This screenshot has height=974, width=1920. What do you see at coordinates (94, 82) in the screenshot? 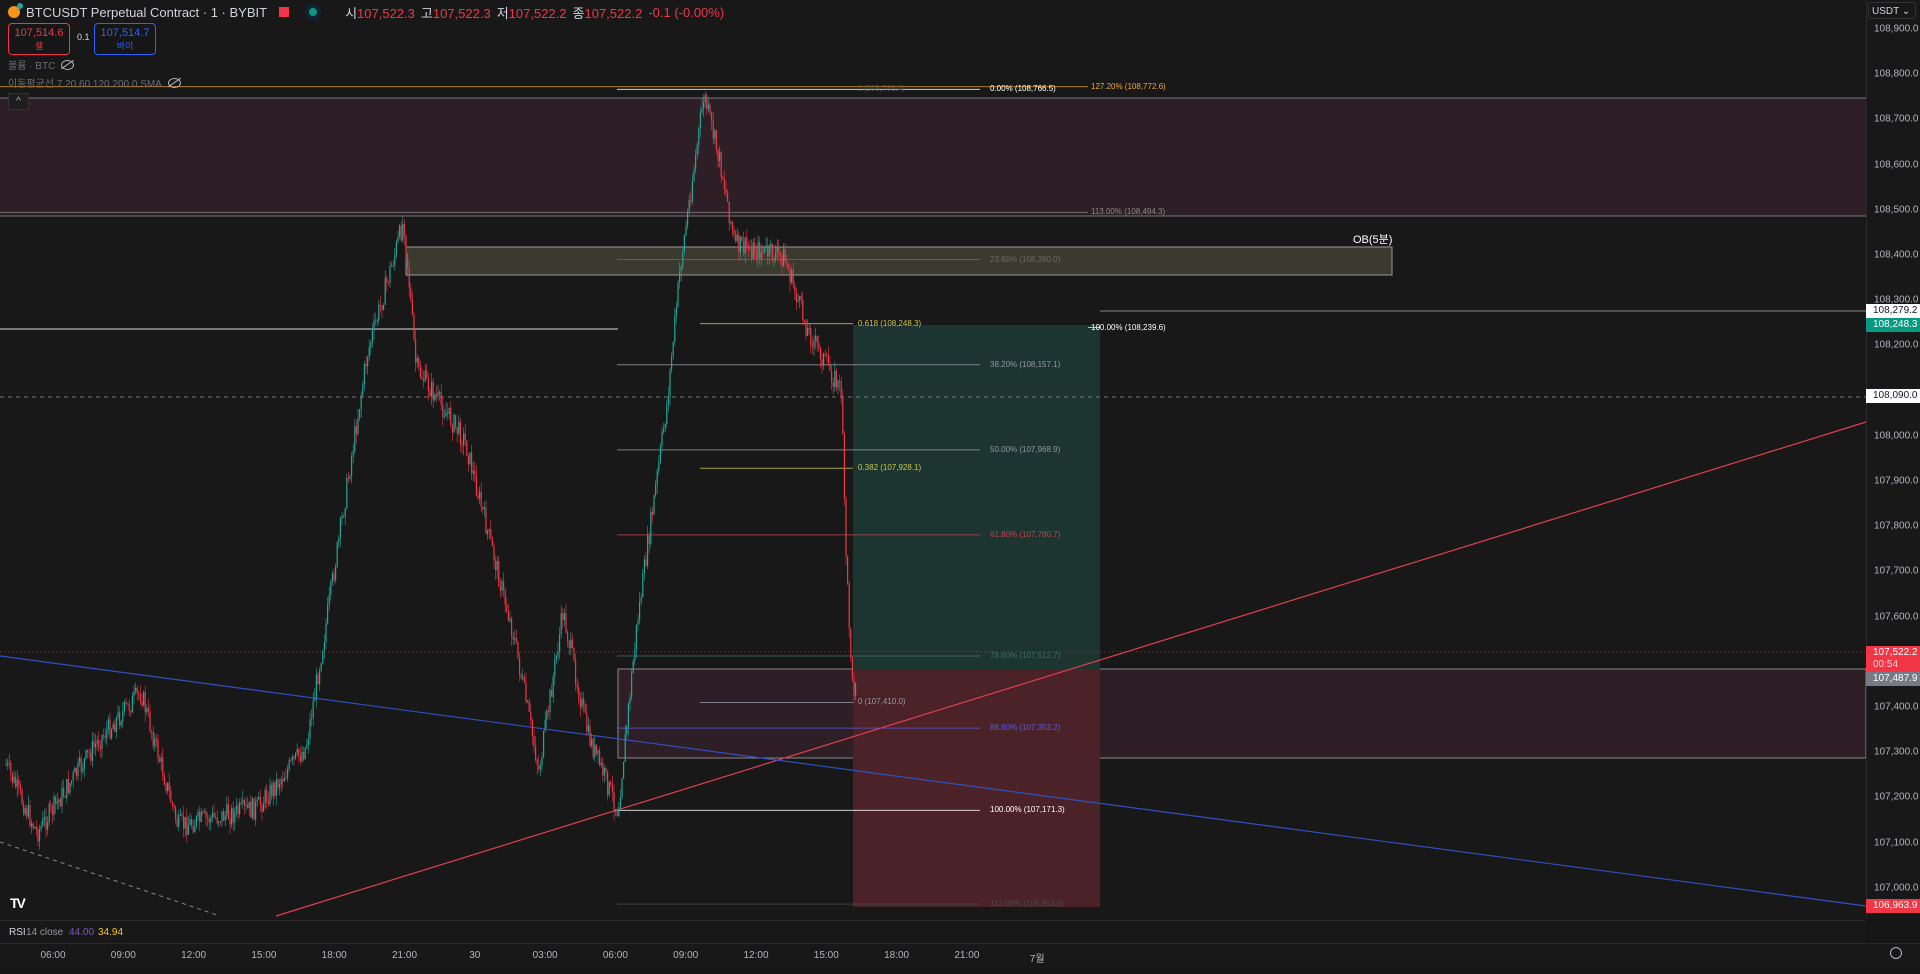
I see `ma-indicator: 이동평균선 7 20 60 120 200 0 SMA` at bounding box center [94, 82].